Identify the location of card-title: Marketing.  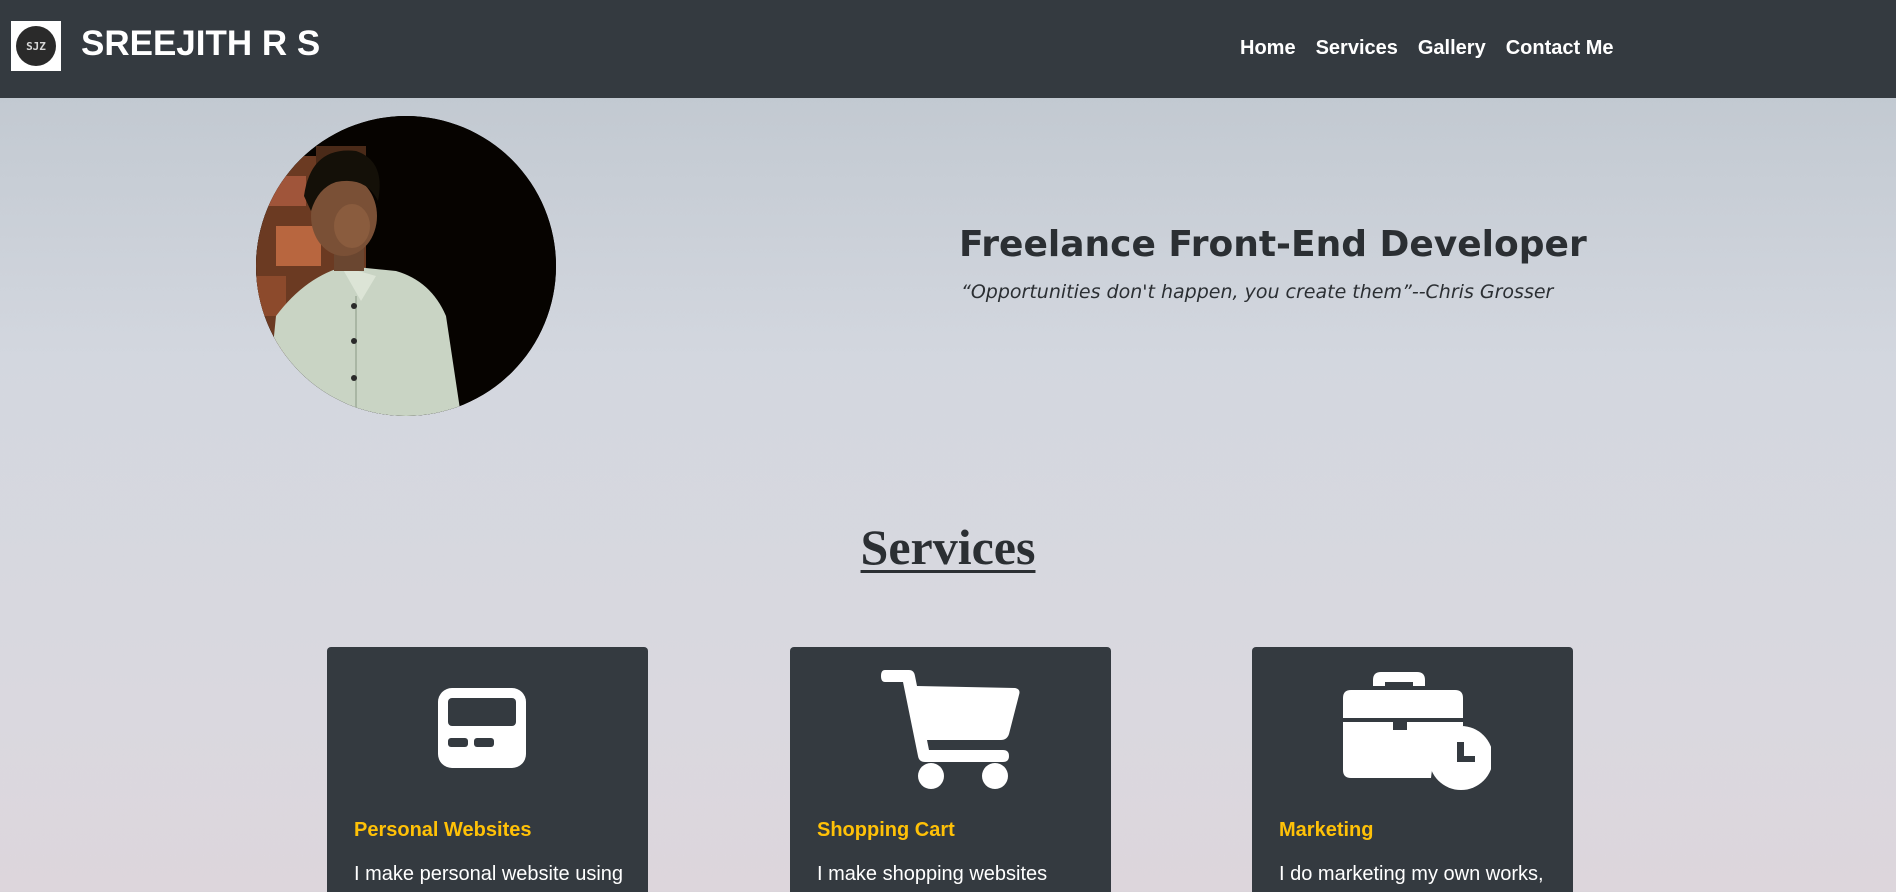
(1326, 830).